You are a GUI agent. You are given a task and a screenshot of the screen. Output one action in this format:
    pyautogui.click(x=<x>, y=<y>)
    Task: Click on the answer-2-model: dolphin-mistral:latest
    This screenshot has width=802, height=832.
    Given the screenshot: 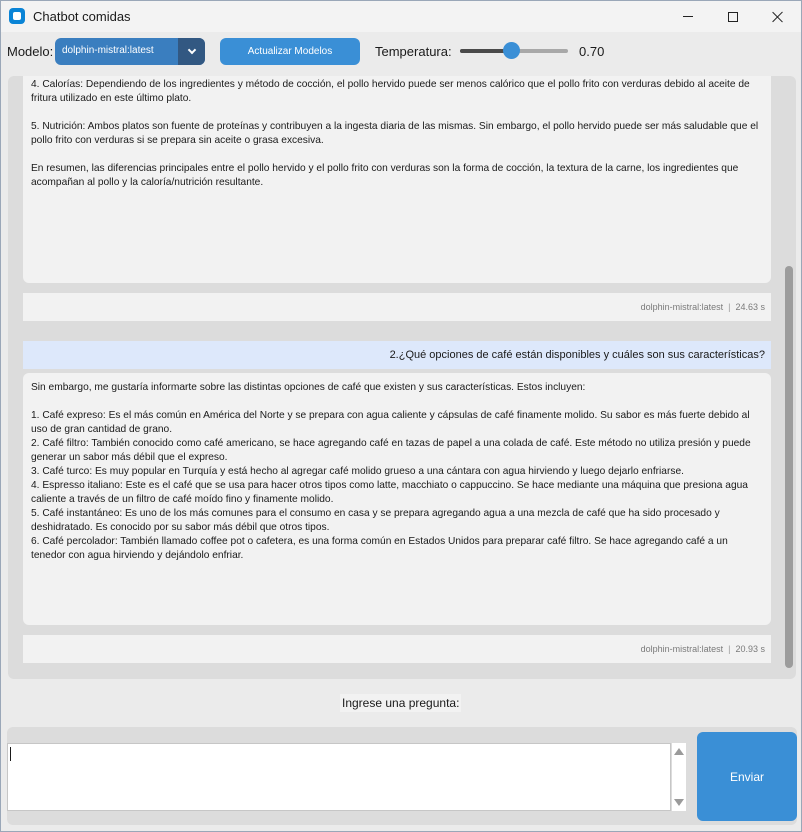 What is the action you would take?
    pyautogui.click(x=682, y=649)
    